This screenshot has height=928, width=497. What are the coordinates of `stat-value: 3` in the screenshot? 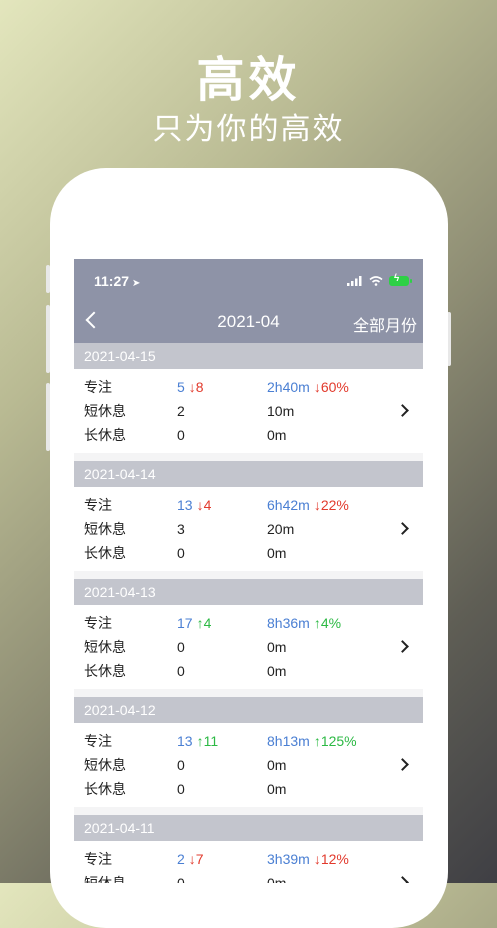 It's located at (181, 529).